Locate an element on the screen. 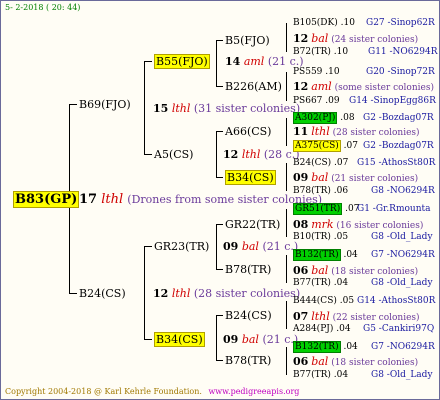  queen-name: A375(CS) is located at coordinates (317, 146).